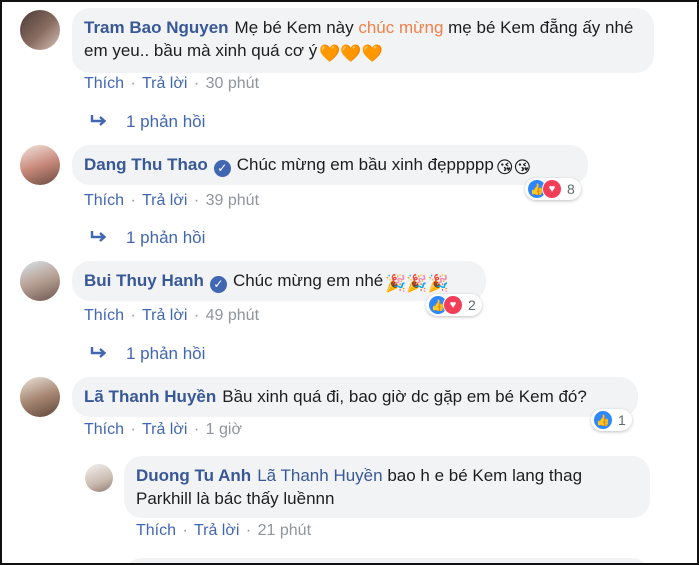 This screenshot has height=565, width=699. I want to click on comment-actions: Thích · Trả lời · 49 phút, so click(172, 316).